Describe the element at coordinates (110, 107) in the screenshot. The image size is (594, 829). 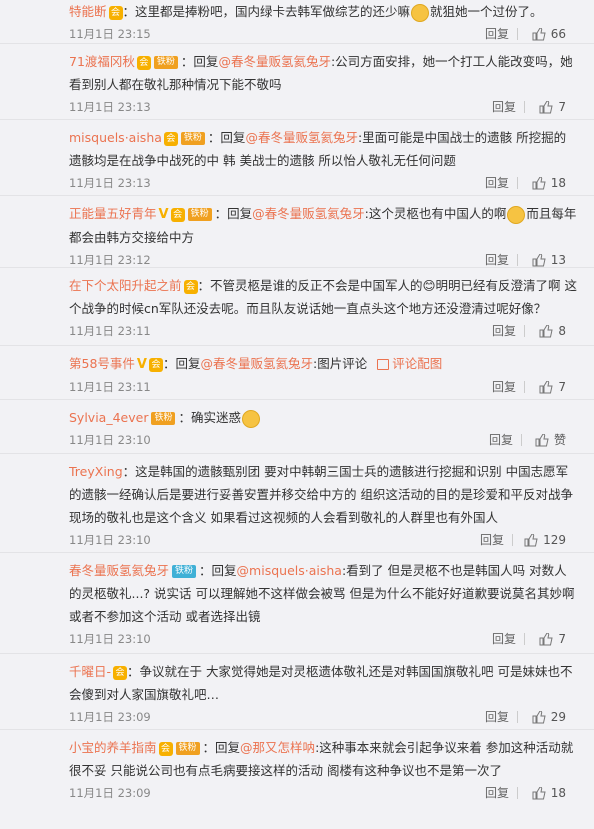
I see `comment-time: 11月1日 23:13` at that location.